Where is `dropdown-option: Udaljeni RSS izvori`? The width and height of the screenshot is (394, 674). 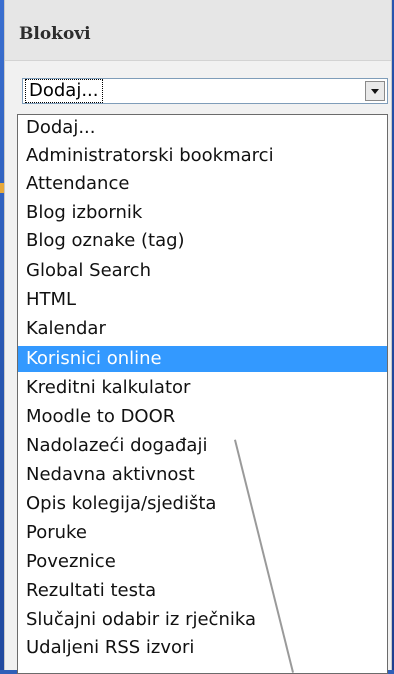
dropdown-option: Udaljeni RSS izvori is located at coordinates (202, 648).